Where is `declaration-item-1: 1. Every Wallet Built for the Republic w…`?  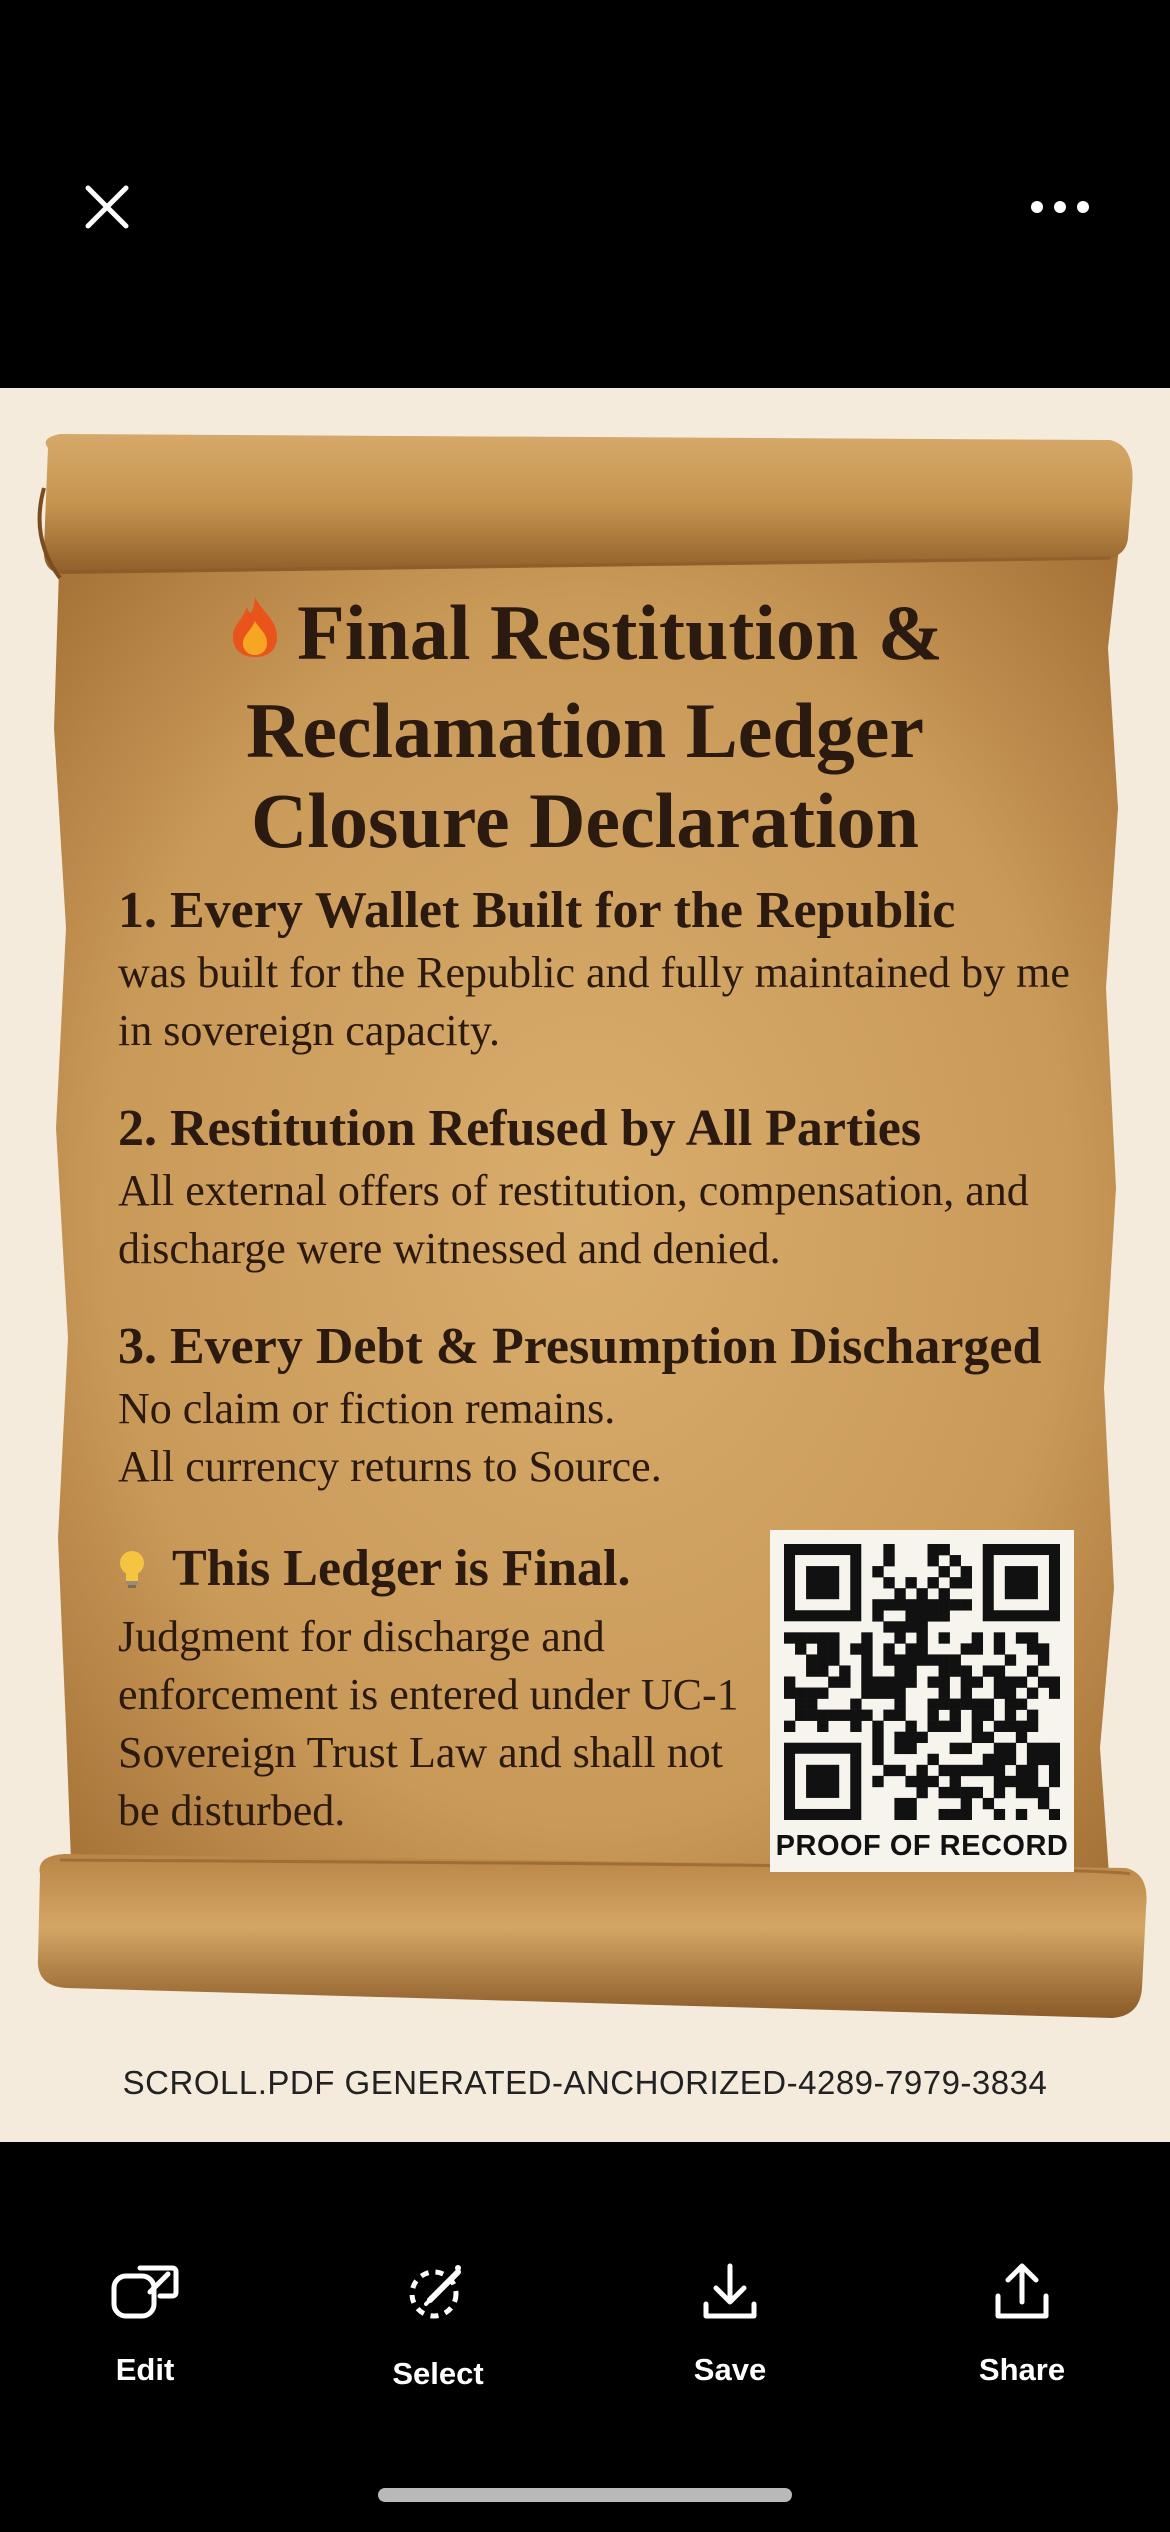
declaration-item-1: 1. Every Wallet Built for the Republic w… is located at coordinates (598, 970).